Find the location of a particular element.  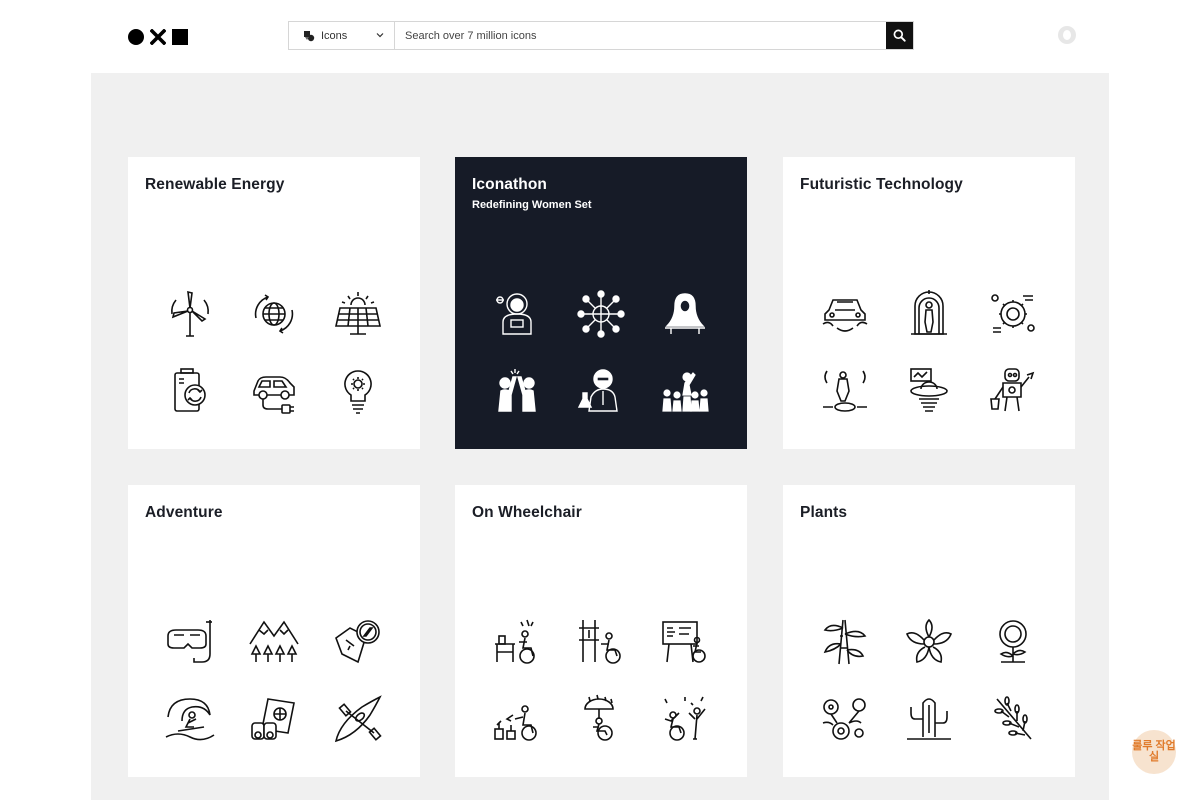

search-scope-dropdown: Icons is located at coordinates (342, 35).